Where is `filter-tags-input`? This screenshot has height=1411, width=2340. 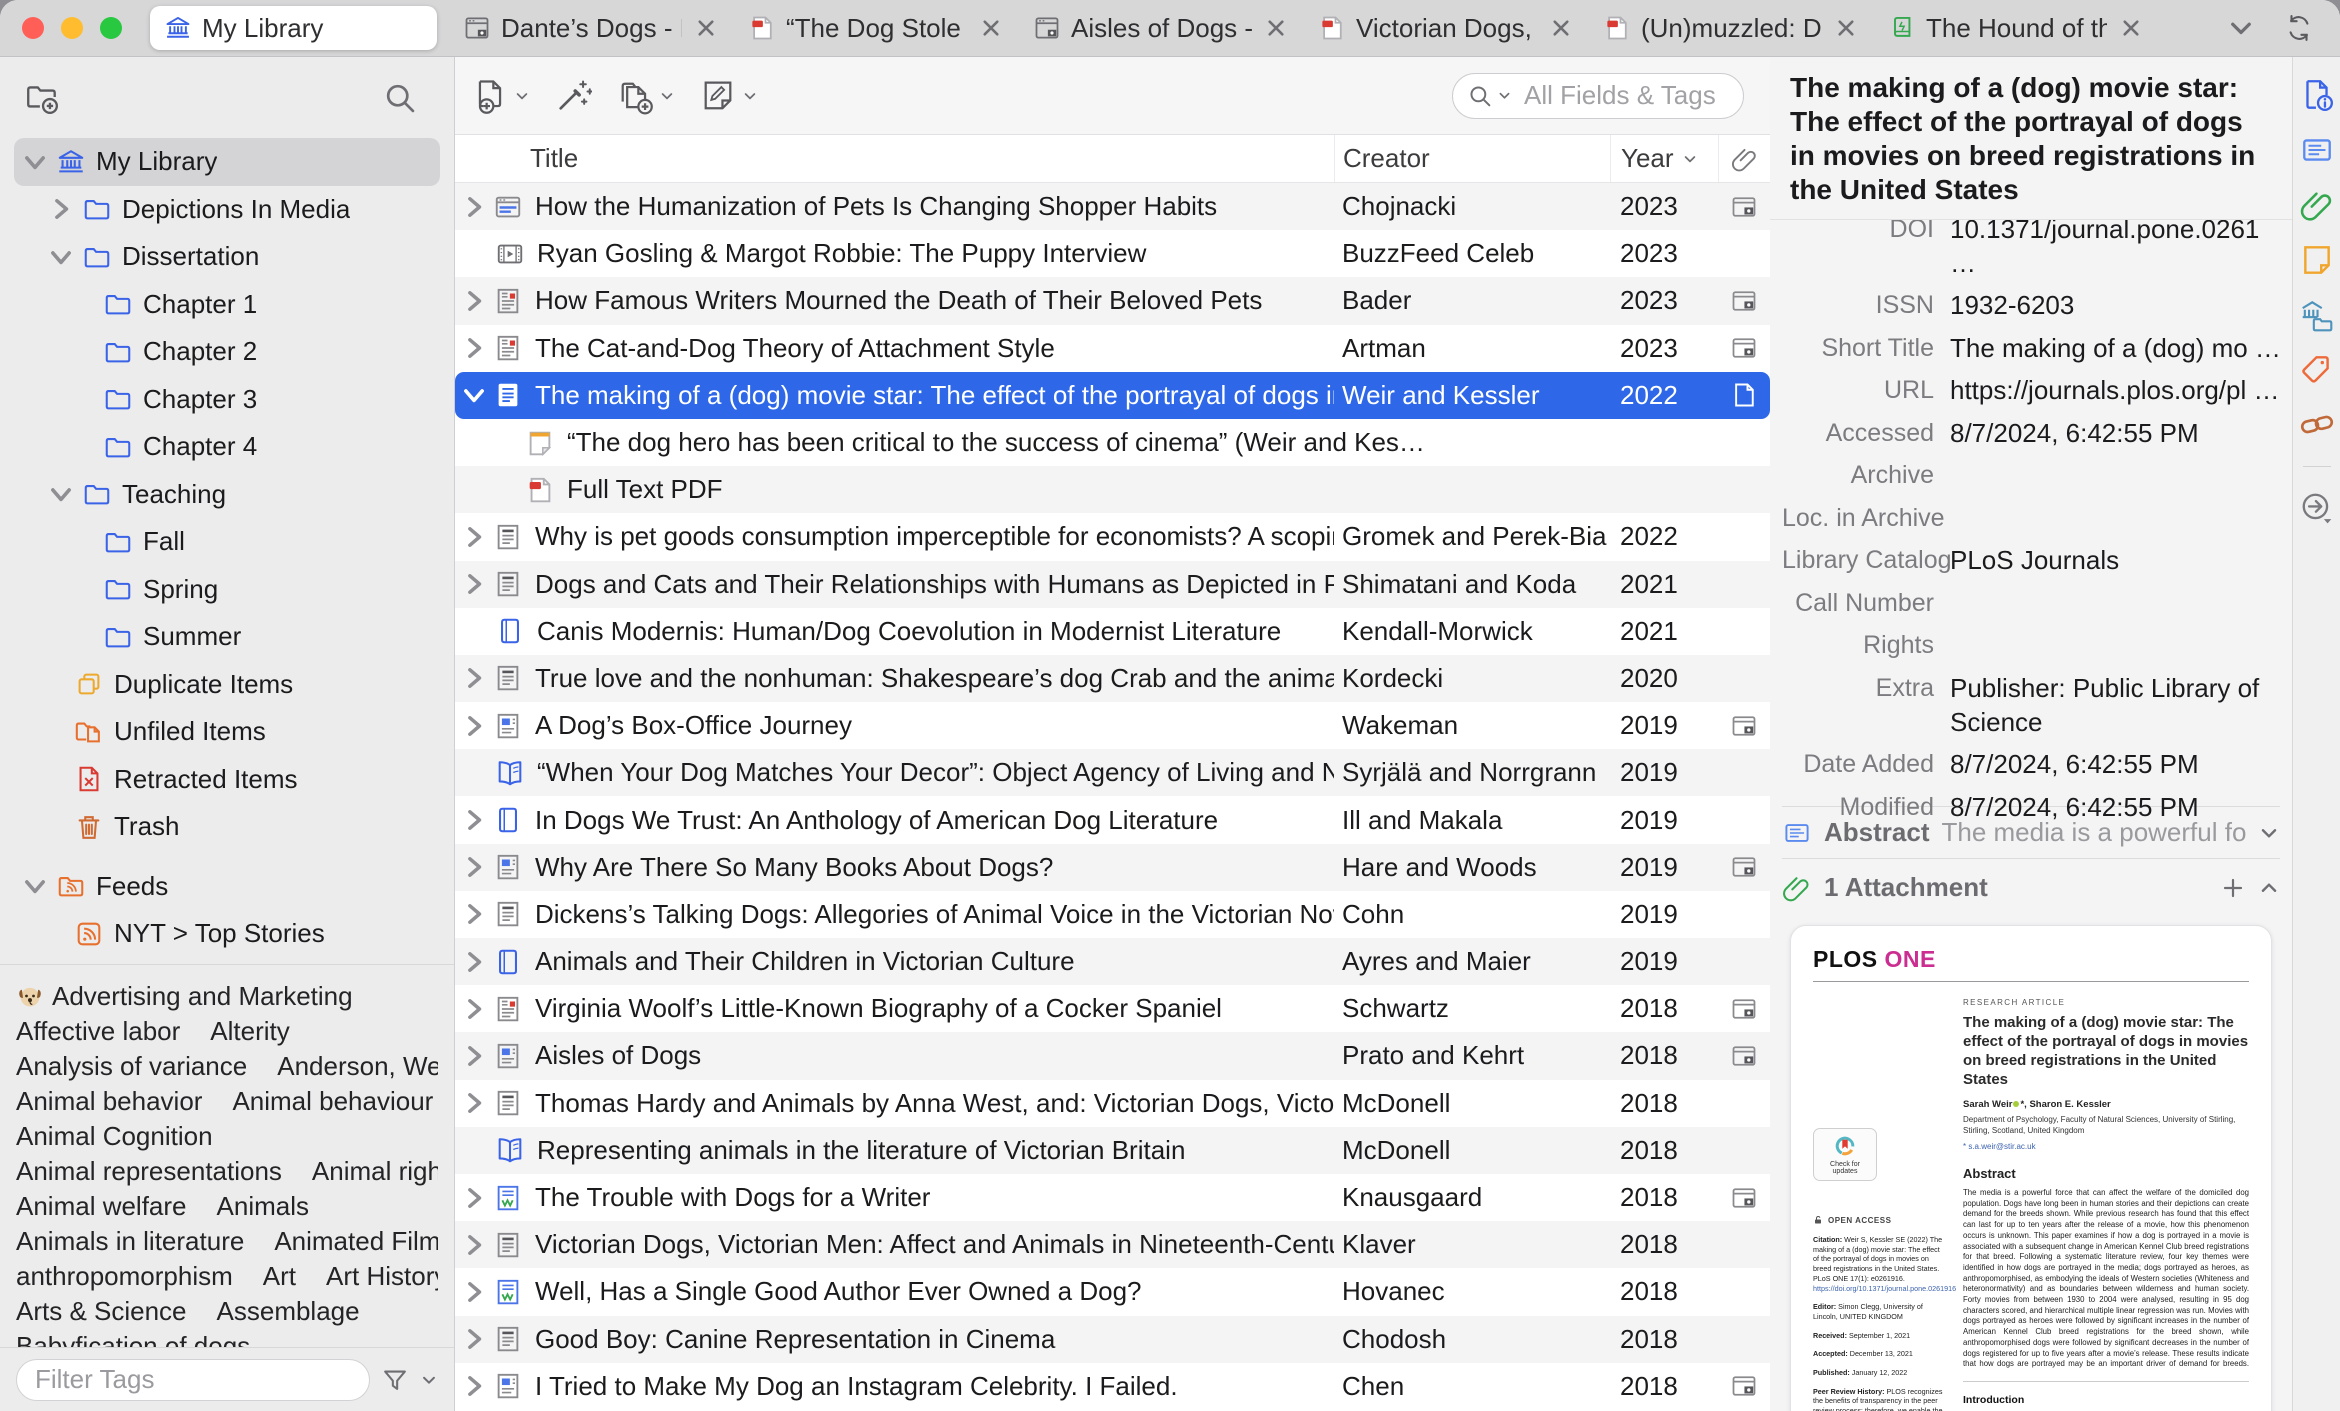 filter-tags-input is located at coordinates (193, 1379).